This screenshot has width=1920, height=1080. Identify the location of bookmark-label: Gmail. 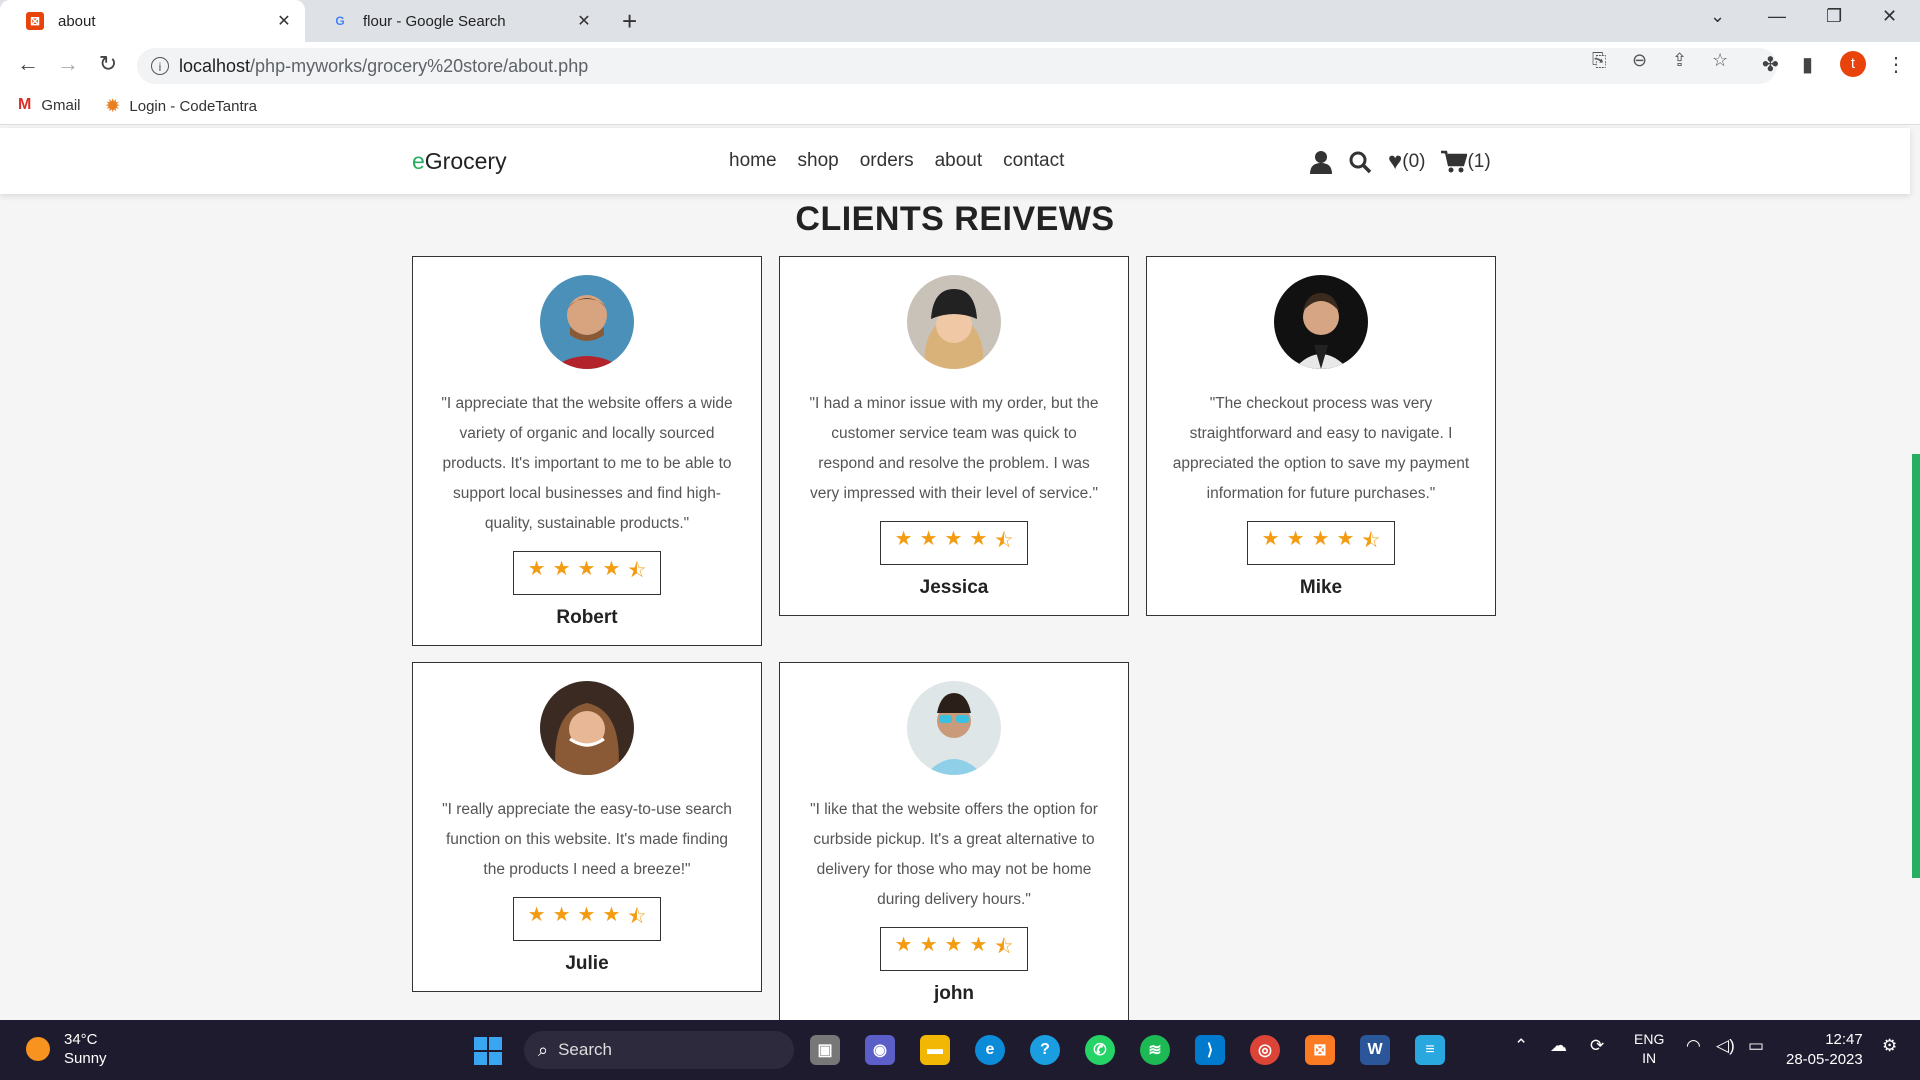
(61, 105).